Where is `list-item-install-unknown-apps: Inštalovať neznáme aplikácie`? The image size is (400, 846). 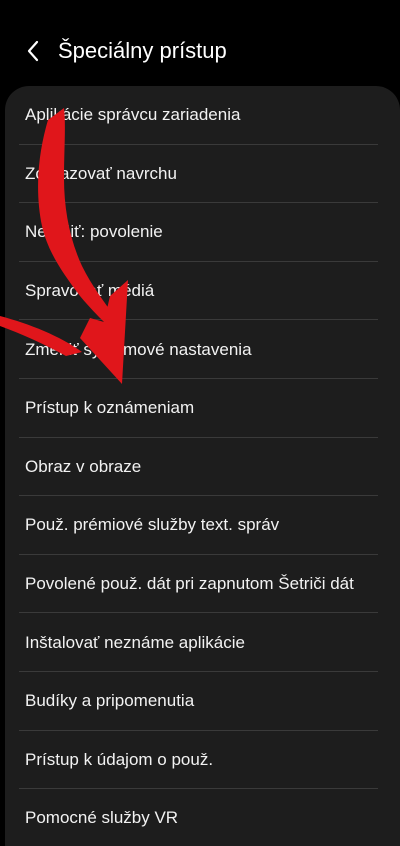
list-item-install-unknown-apps: Inštalovať neznáme aplikácie is located at coordinates (202, 642).